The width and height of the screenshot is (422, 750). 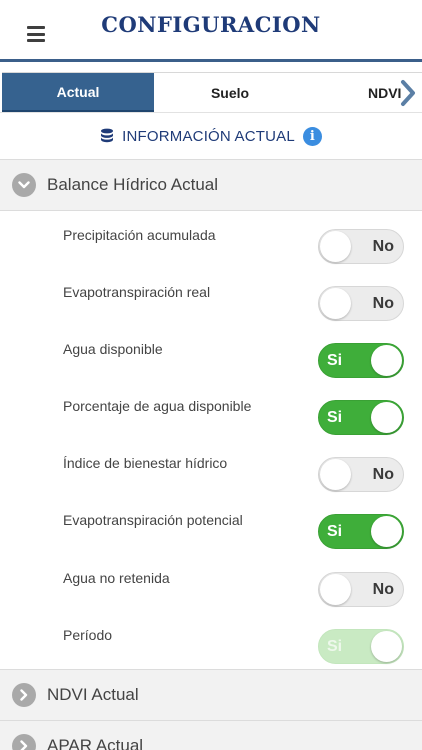 What do you see at coordinates (361, 303) in the screenshot?
I see `toggle-evapotranspiracion-real: No` at bounding box center [361, 303].